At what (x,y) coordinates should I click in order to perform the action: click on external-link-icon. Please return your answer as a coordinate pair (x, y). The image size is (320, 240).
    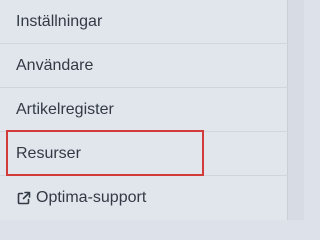
    Looking at the image, I should click on (24, 198).